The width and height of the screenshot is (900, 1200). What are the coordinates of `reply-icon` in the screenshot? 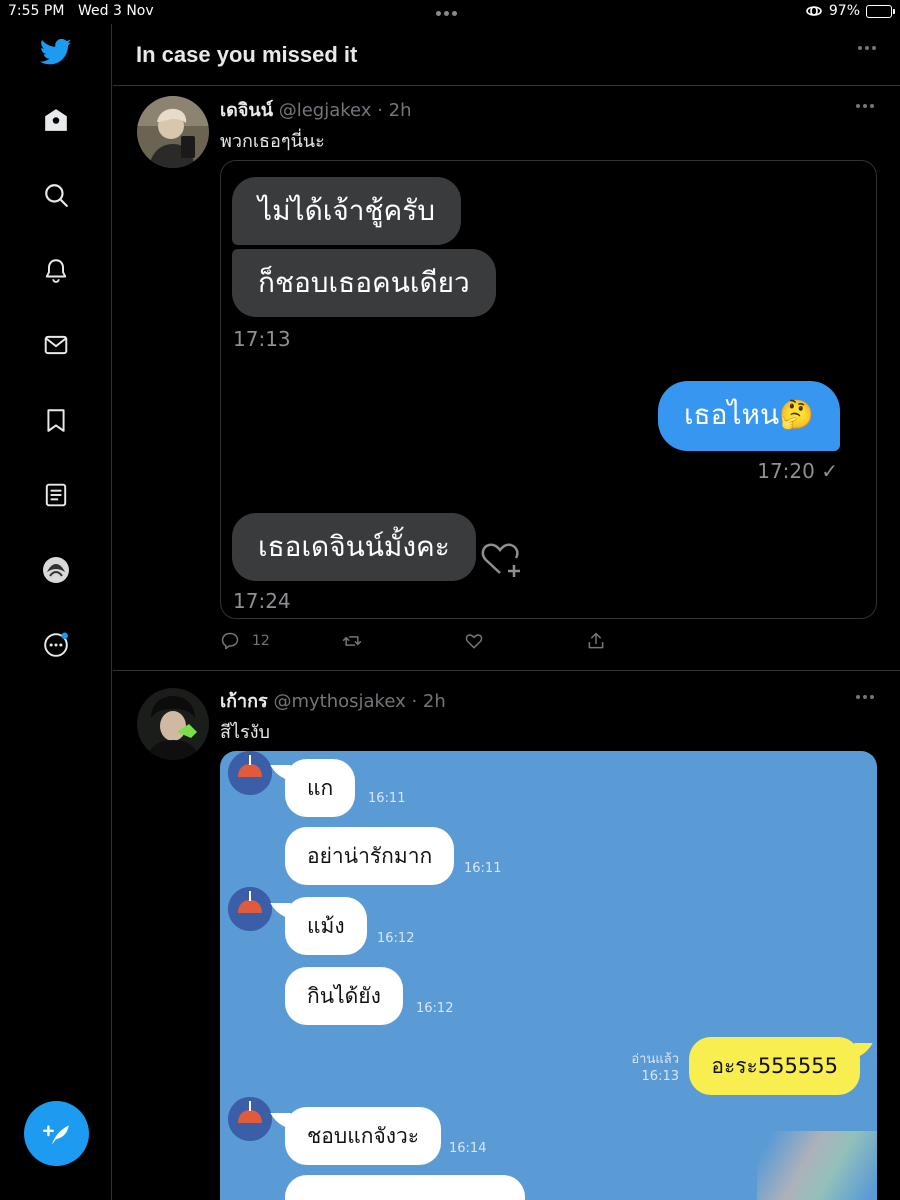 It's located at (230, 641).